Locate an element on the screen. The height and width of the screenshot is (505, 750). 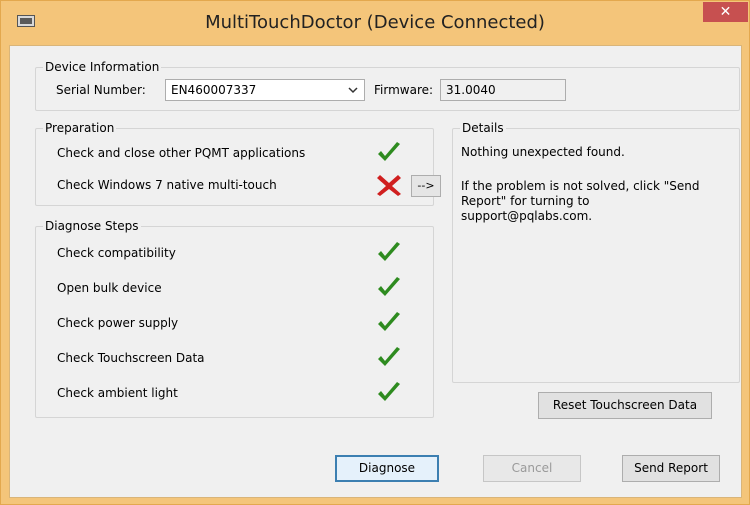
diagnose-step-label: Check compatibility is located at coordinates (116, 253).